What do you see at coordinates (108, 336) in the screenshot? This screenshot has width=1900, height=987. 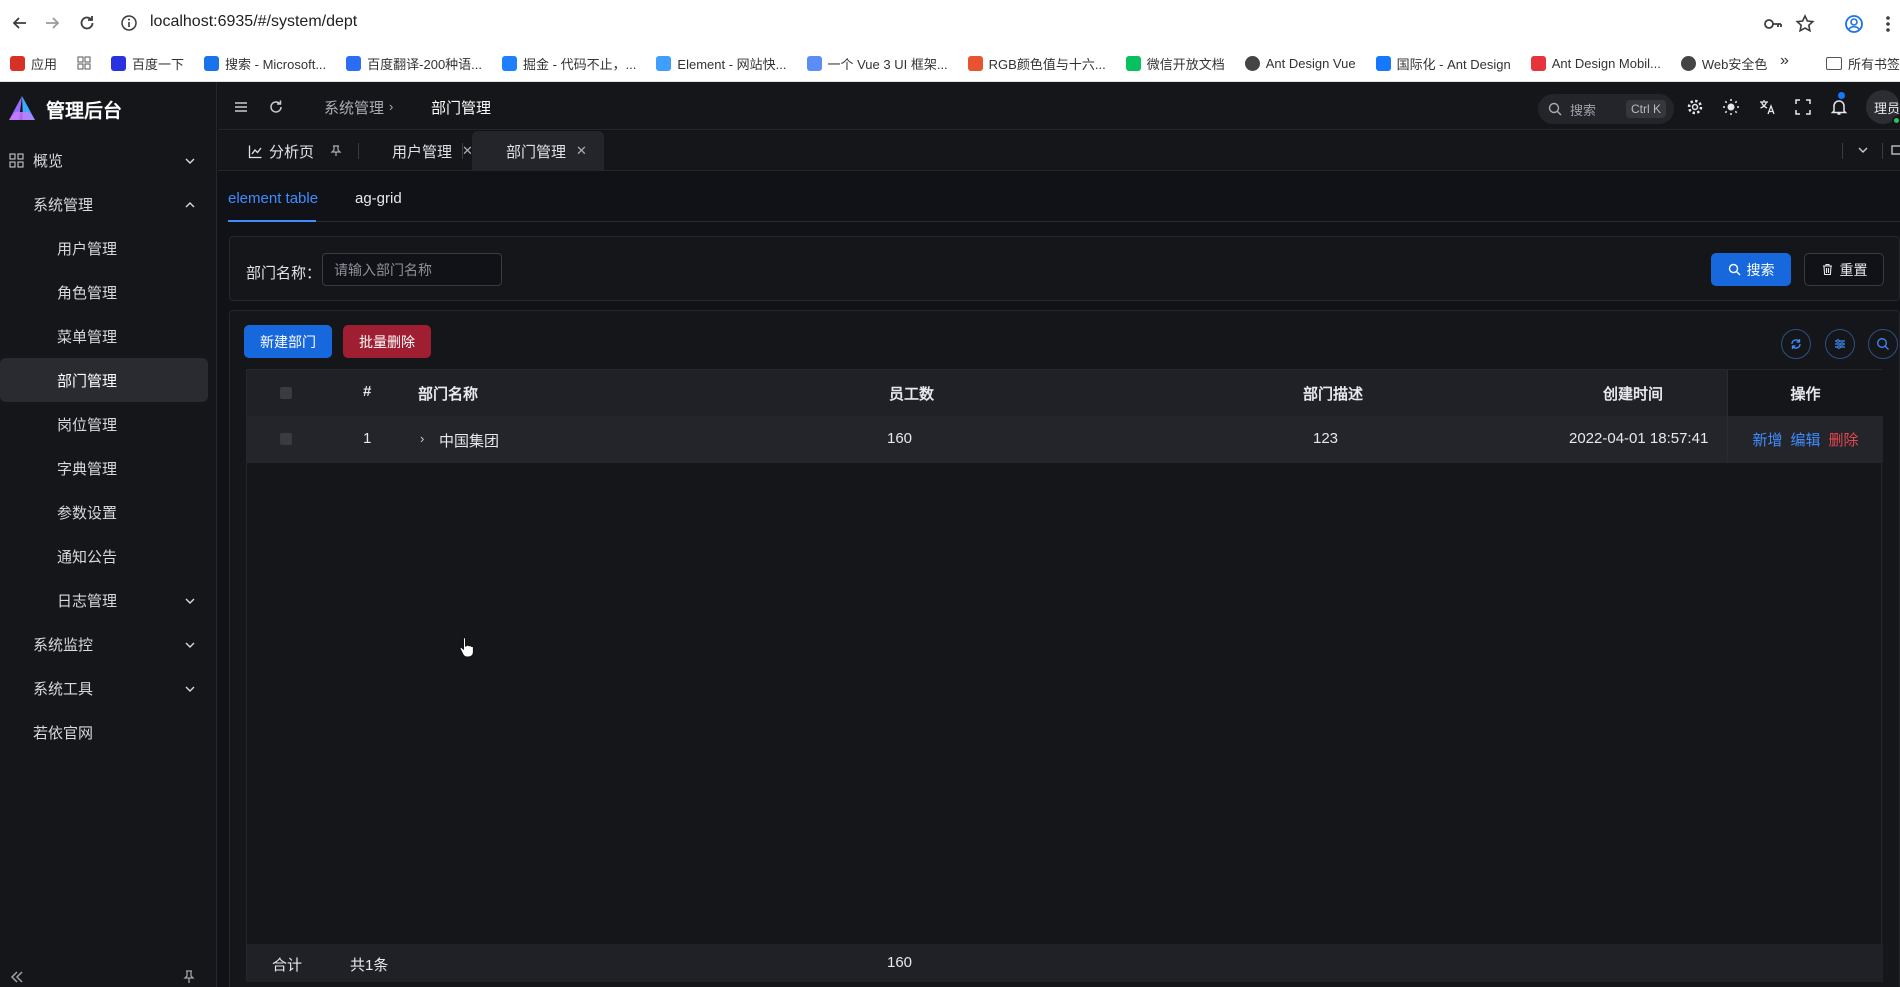 I see `sidebar-item: 菜单管理` at bounding box center [108, 336].